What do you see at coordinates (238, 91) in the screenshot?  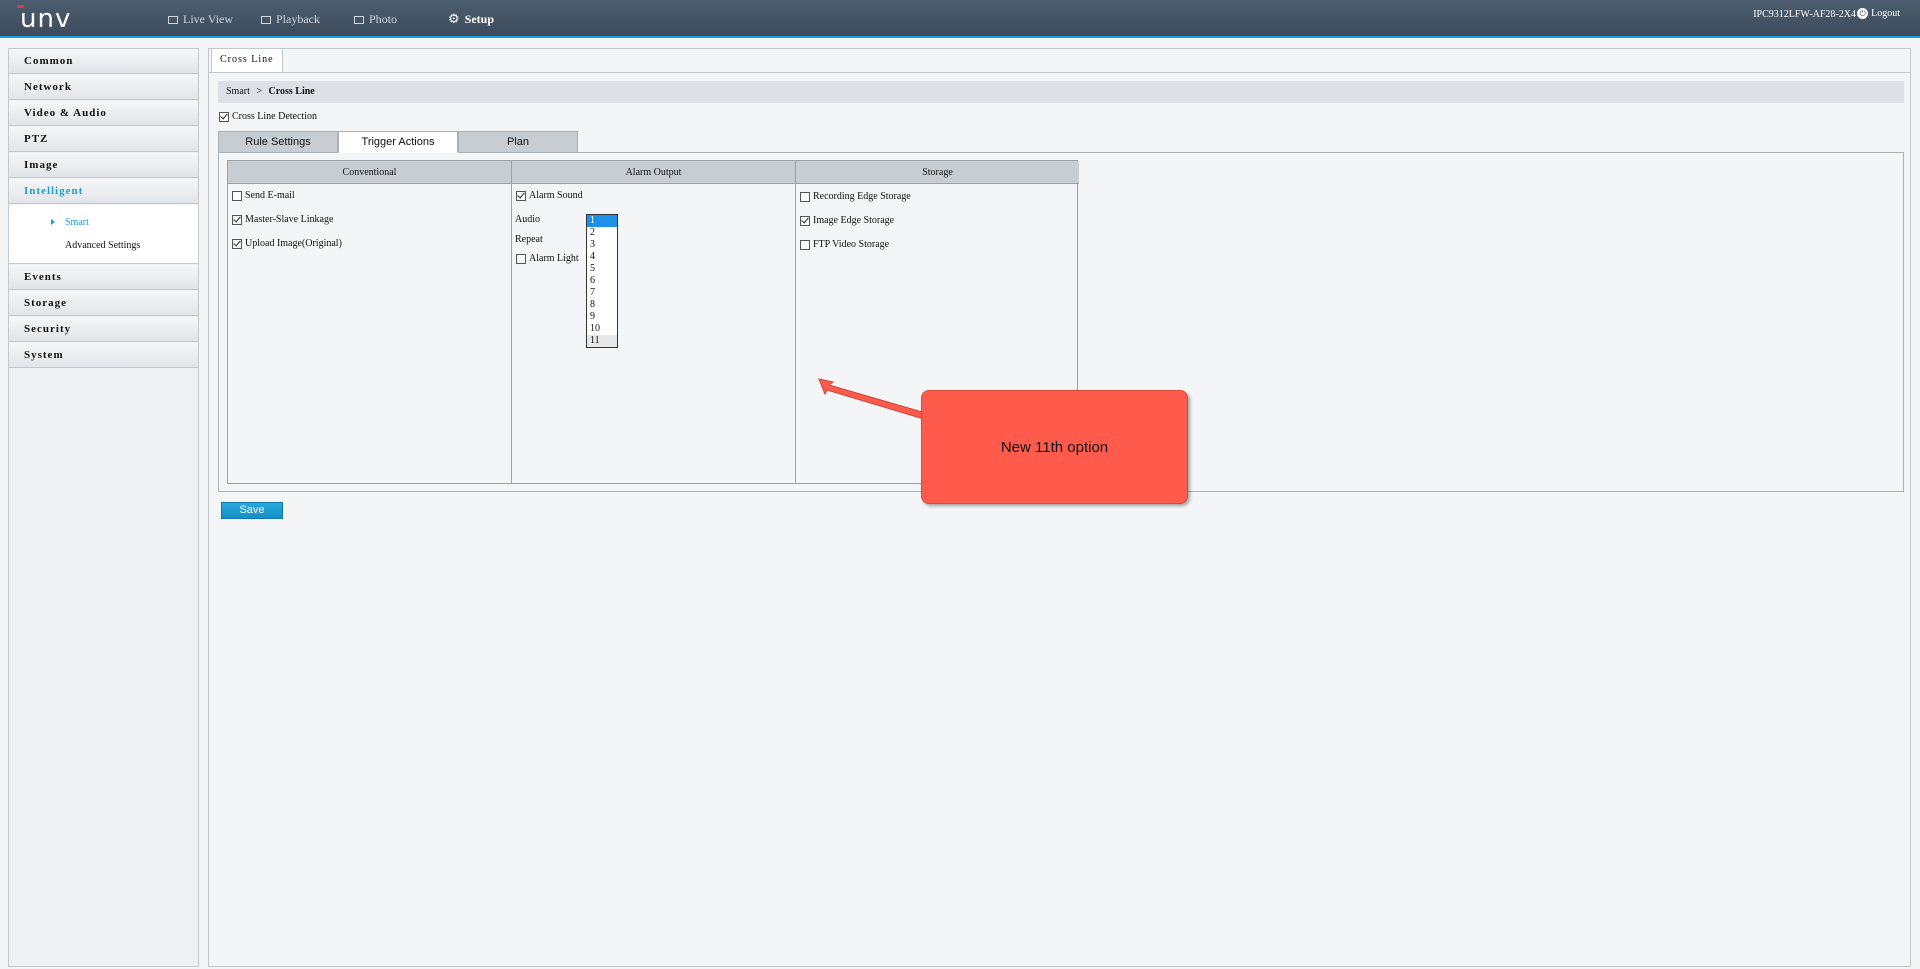 I see `breadcrumb-parent: Smart` at bounding box center [238, 91].